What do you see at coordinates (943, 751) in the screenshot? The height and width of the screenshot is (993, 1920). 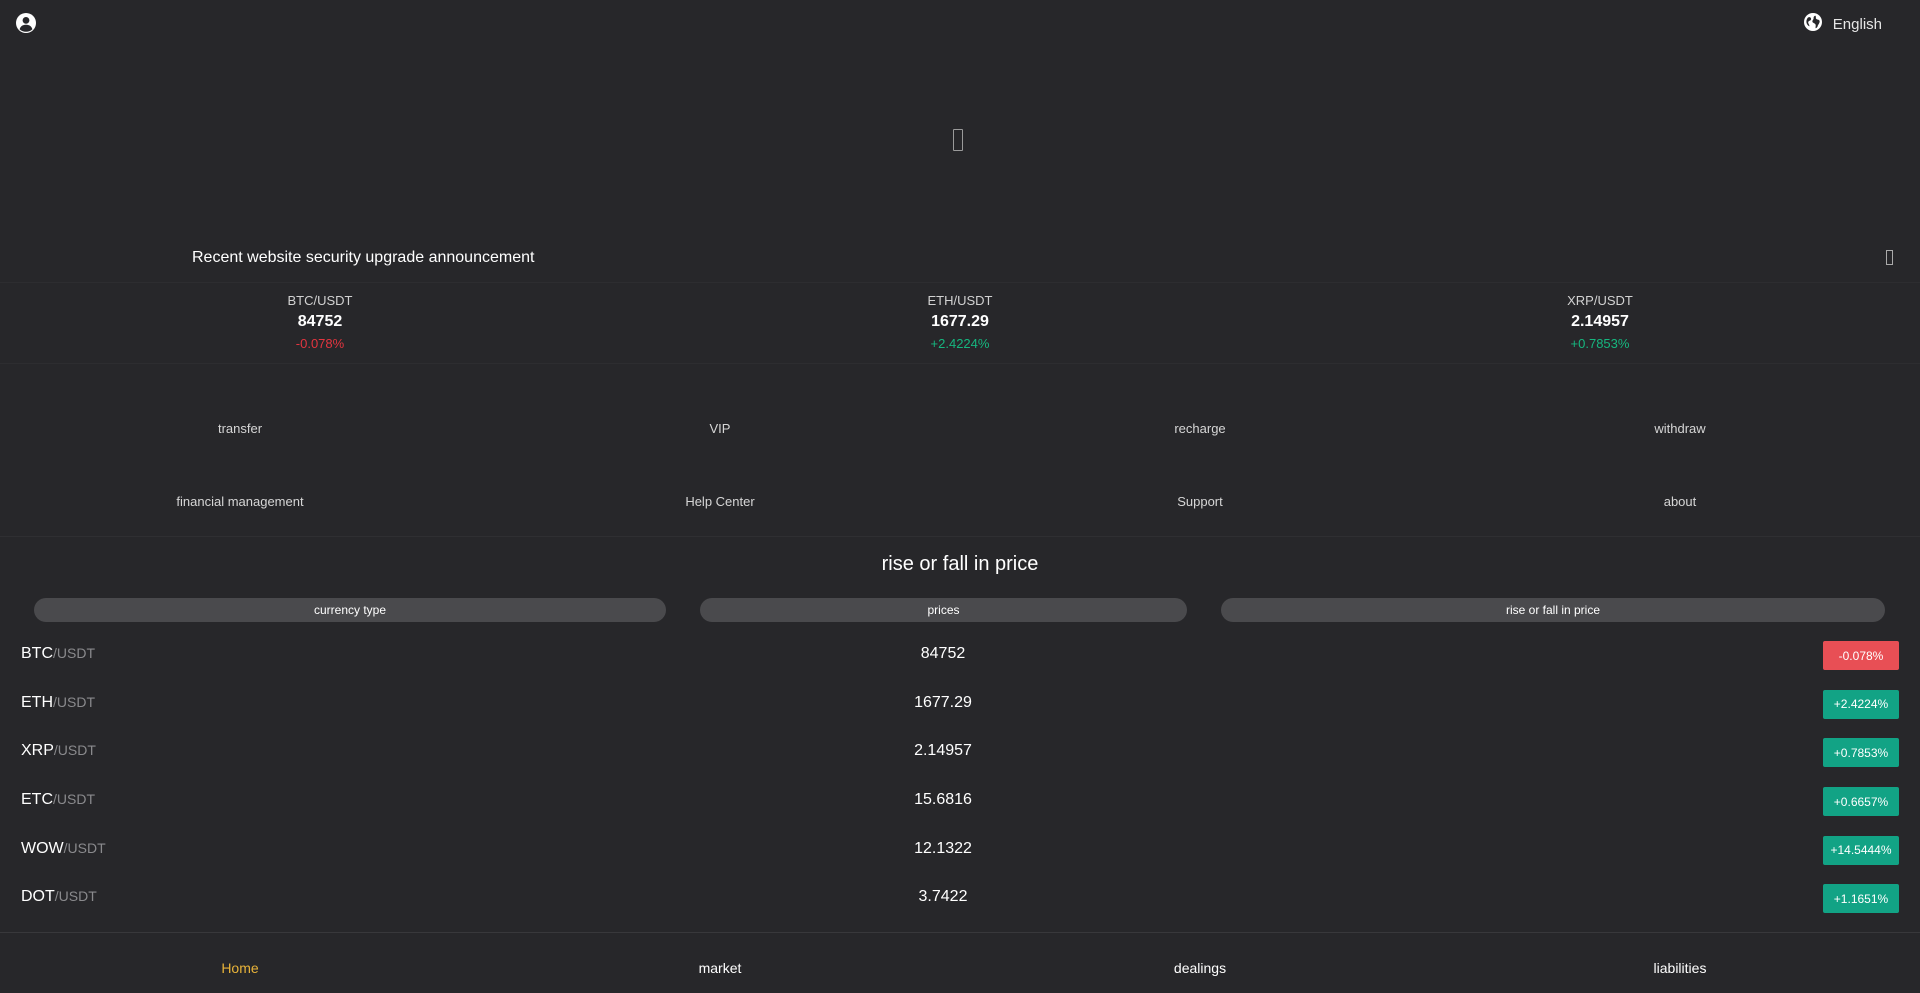 I see `row-price: 2.14957` at bounding box center [943, 751].